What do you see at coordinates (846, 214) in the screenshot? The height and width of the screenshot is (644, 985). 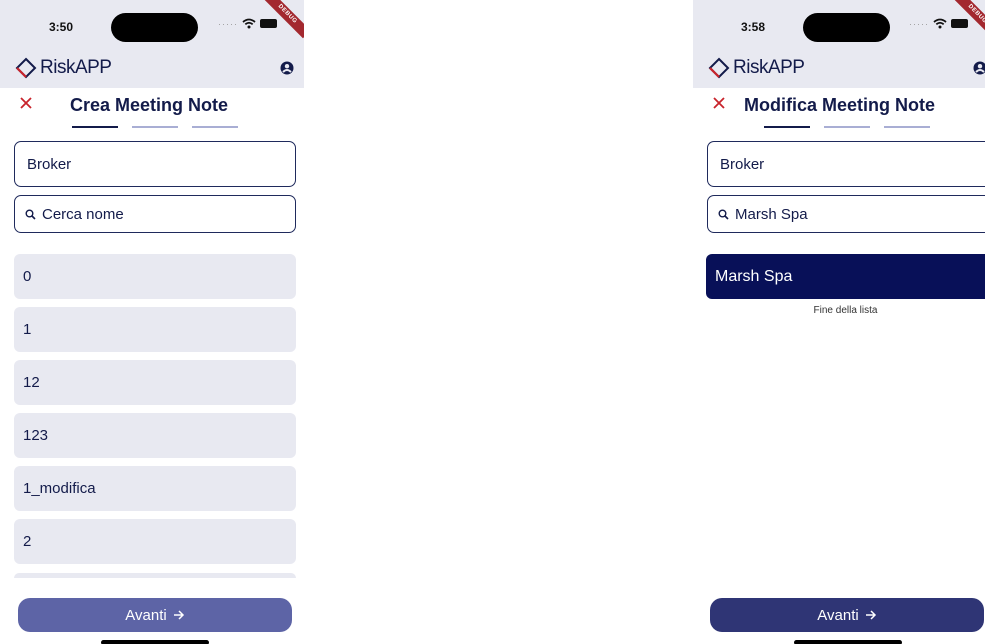 I see `search-input: Marsh Spa` at bounding box center [846, 214].